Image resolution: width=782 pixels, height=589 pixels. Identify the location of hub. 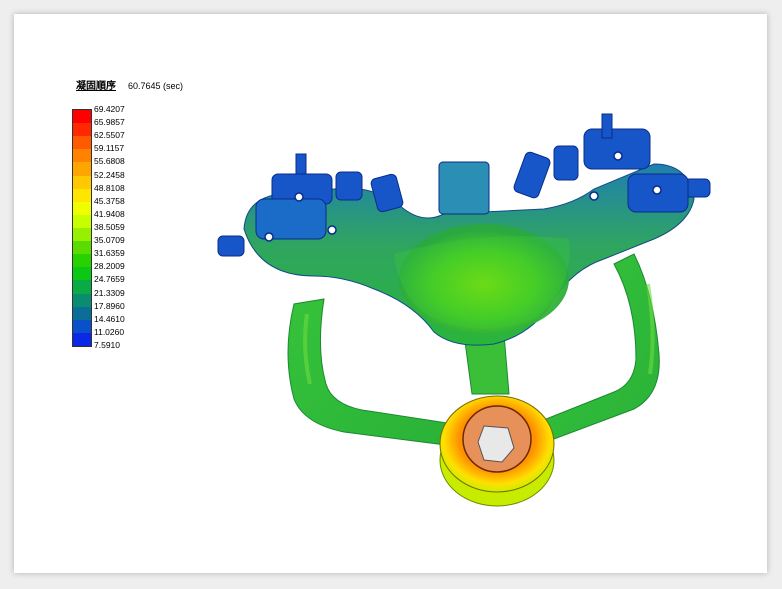
(497, 451).